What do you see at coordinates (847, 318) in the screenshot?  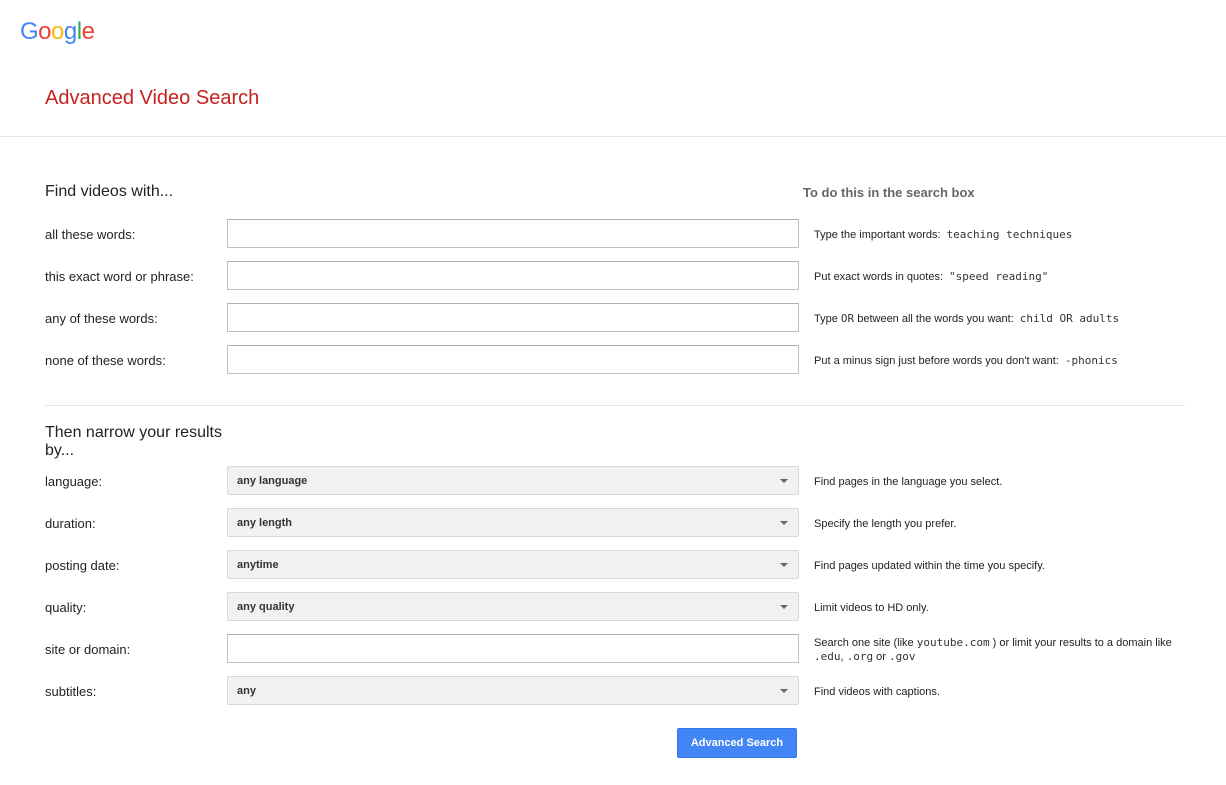 I see `hint-or-keyword: OR` at bounding box center [847, 318].